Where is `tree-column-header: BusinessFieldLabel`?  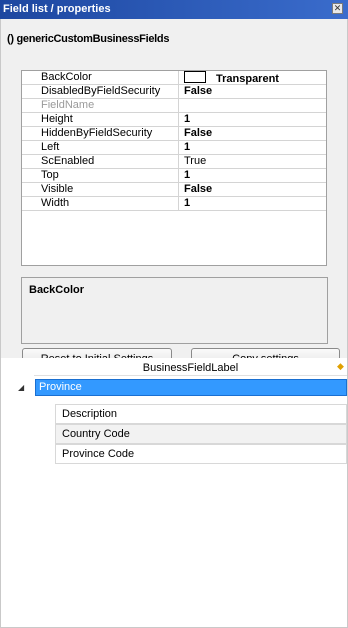 tree-column-header: BusinessFieldLabel is located at coordinates (190, 368).